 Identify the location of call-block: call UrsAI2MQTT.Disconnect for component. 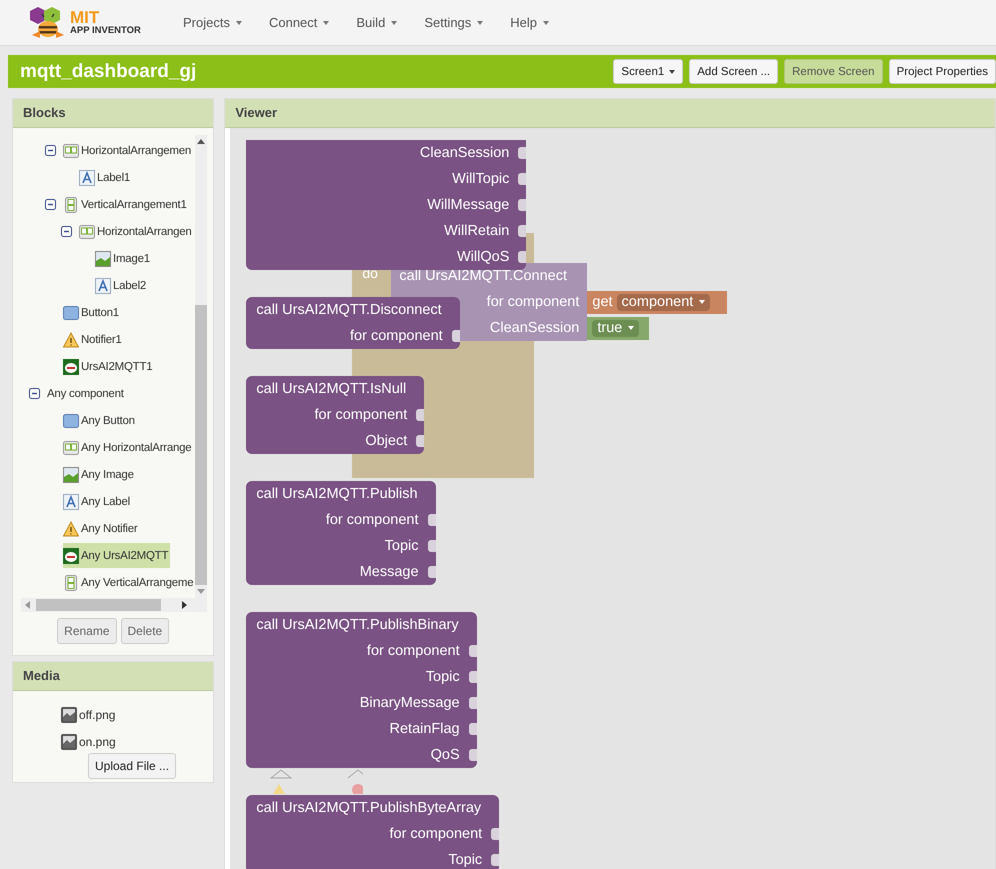
(353, 323).